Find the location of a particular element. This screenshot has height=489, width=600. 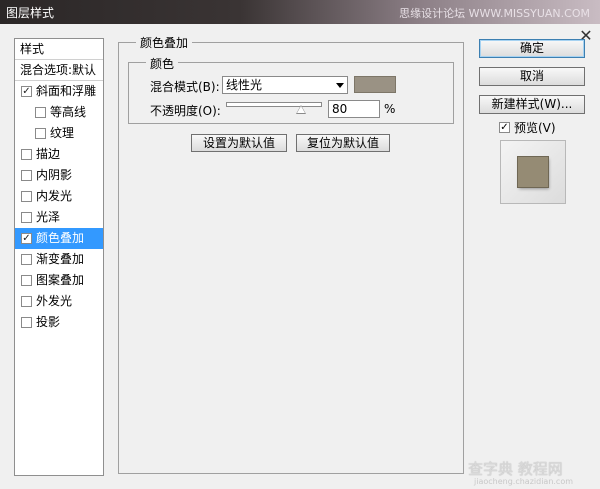

sidebar-item: 内发光 is located at coordinates (59, 196).